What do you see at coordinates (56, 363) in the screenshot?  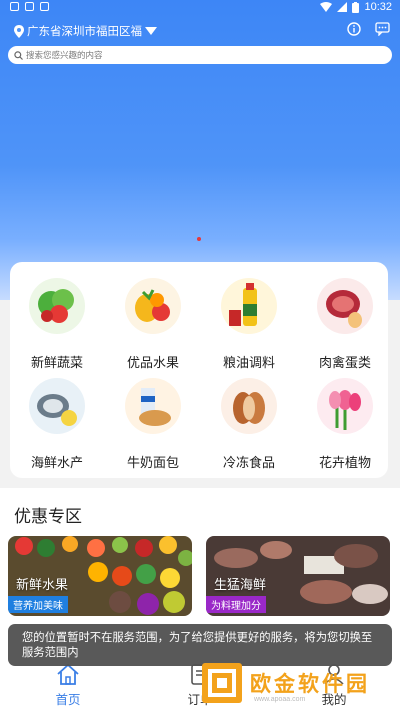 I see `category-label: 新鲜蔬菜` at bounding box center [56, 363].